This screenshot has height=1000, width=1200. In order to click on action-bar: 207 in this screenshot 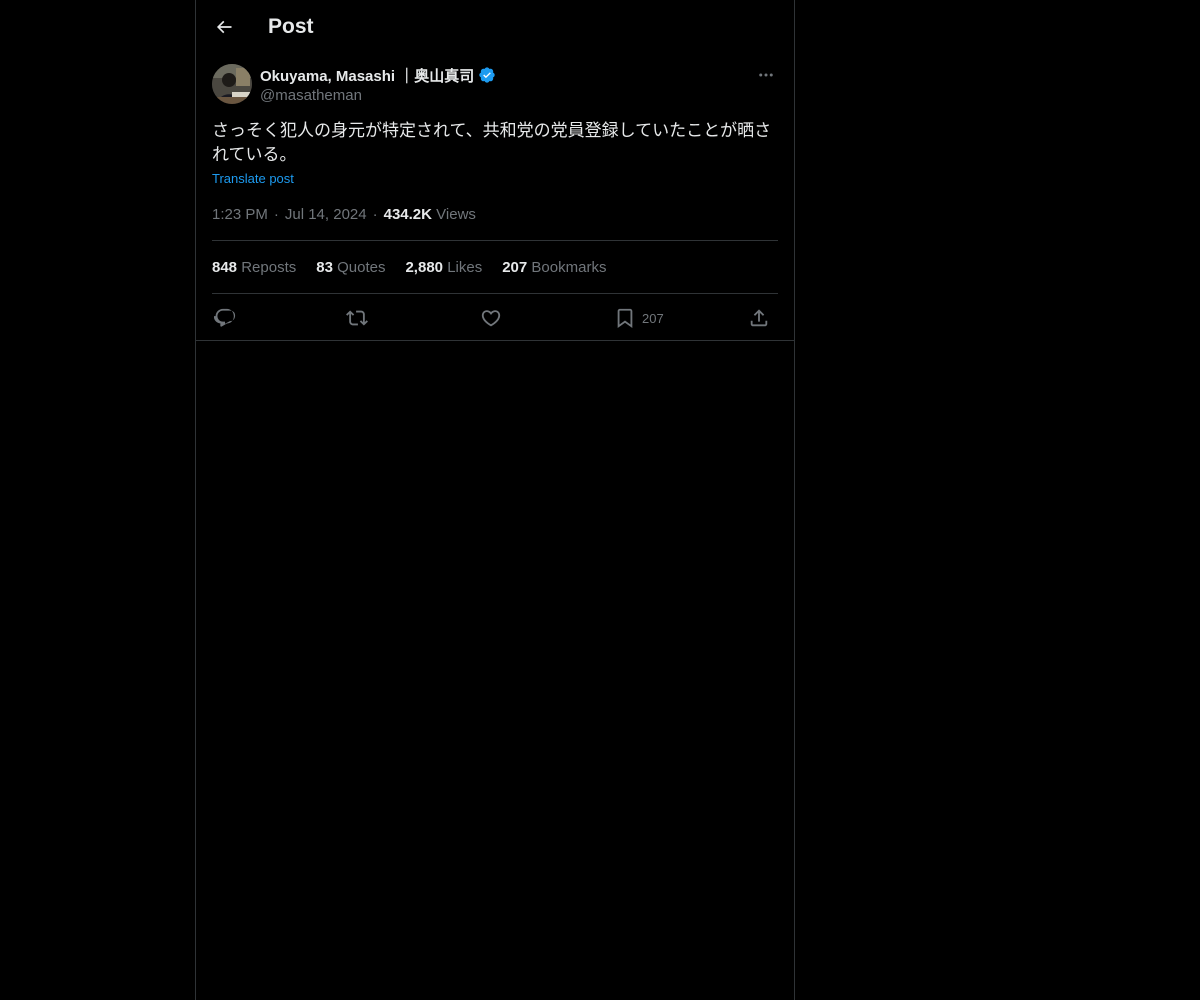, I will do `click(495, 318)`.